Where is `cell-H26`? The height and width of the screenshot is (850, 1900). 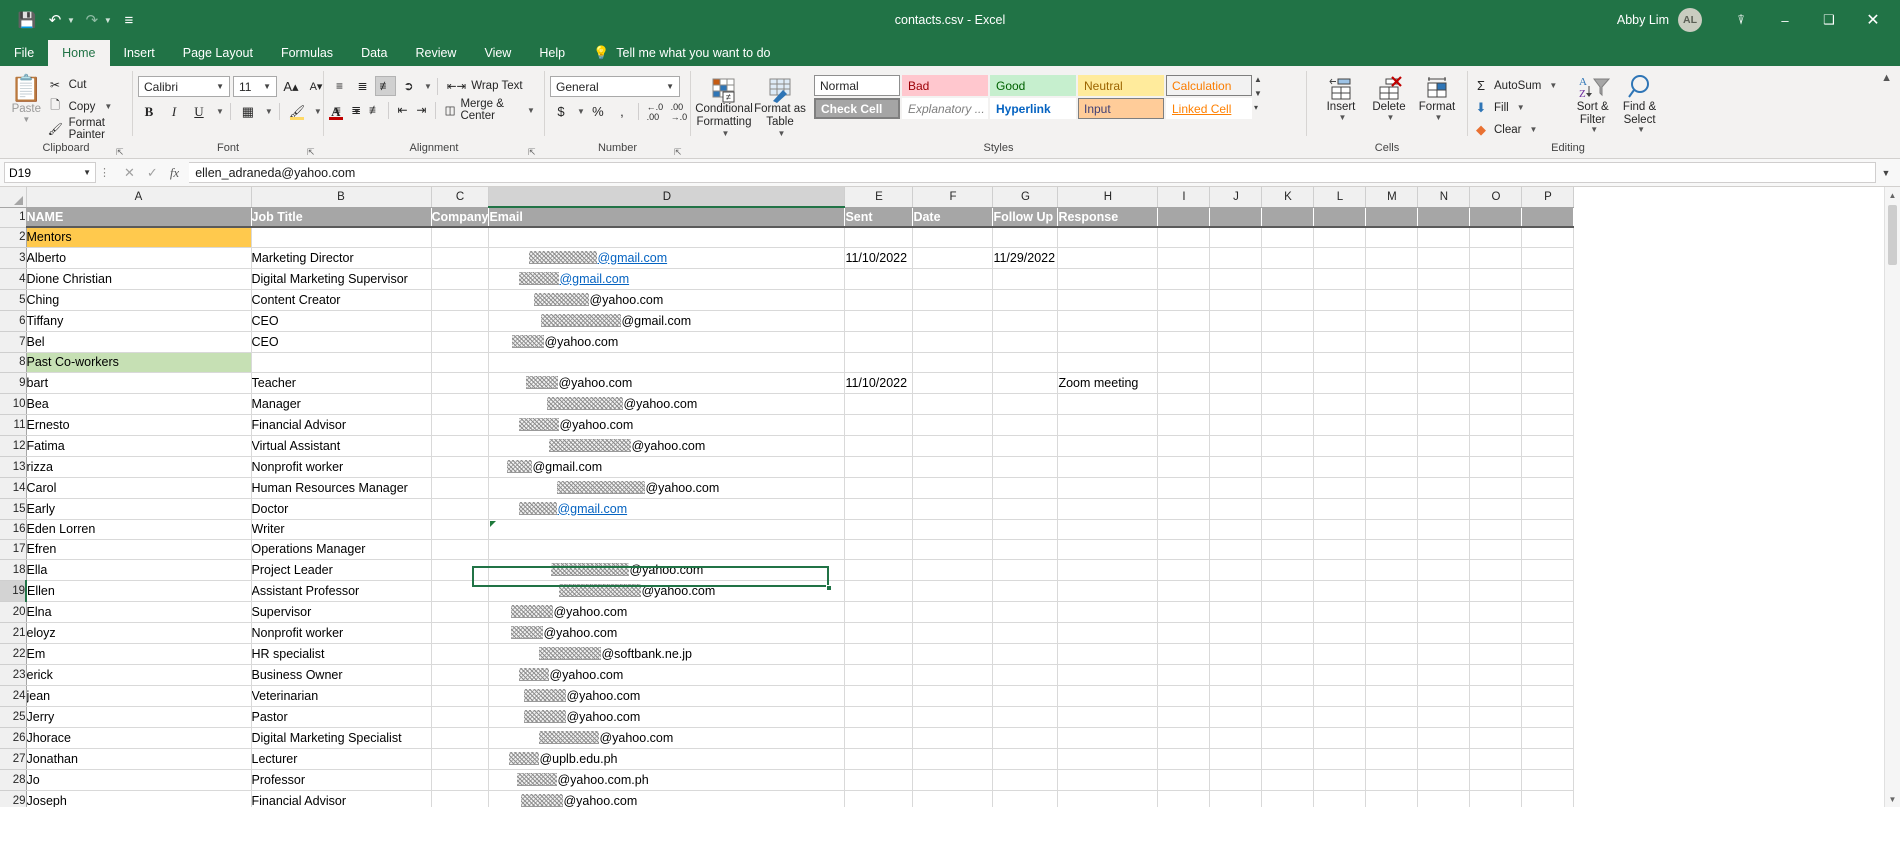 cell-H26 is located at coordinates (1108, 738).